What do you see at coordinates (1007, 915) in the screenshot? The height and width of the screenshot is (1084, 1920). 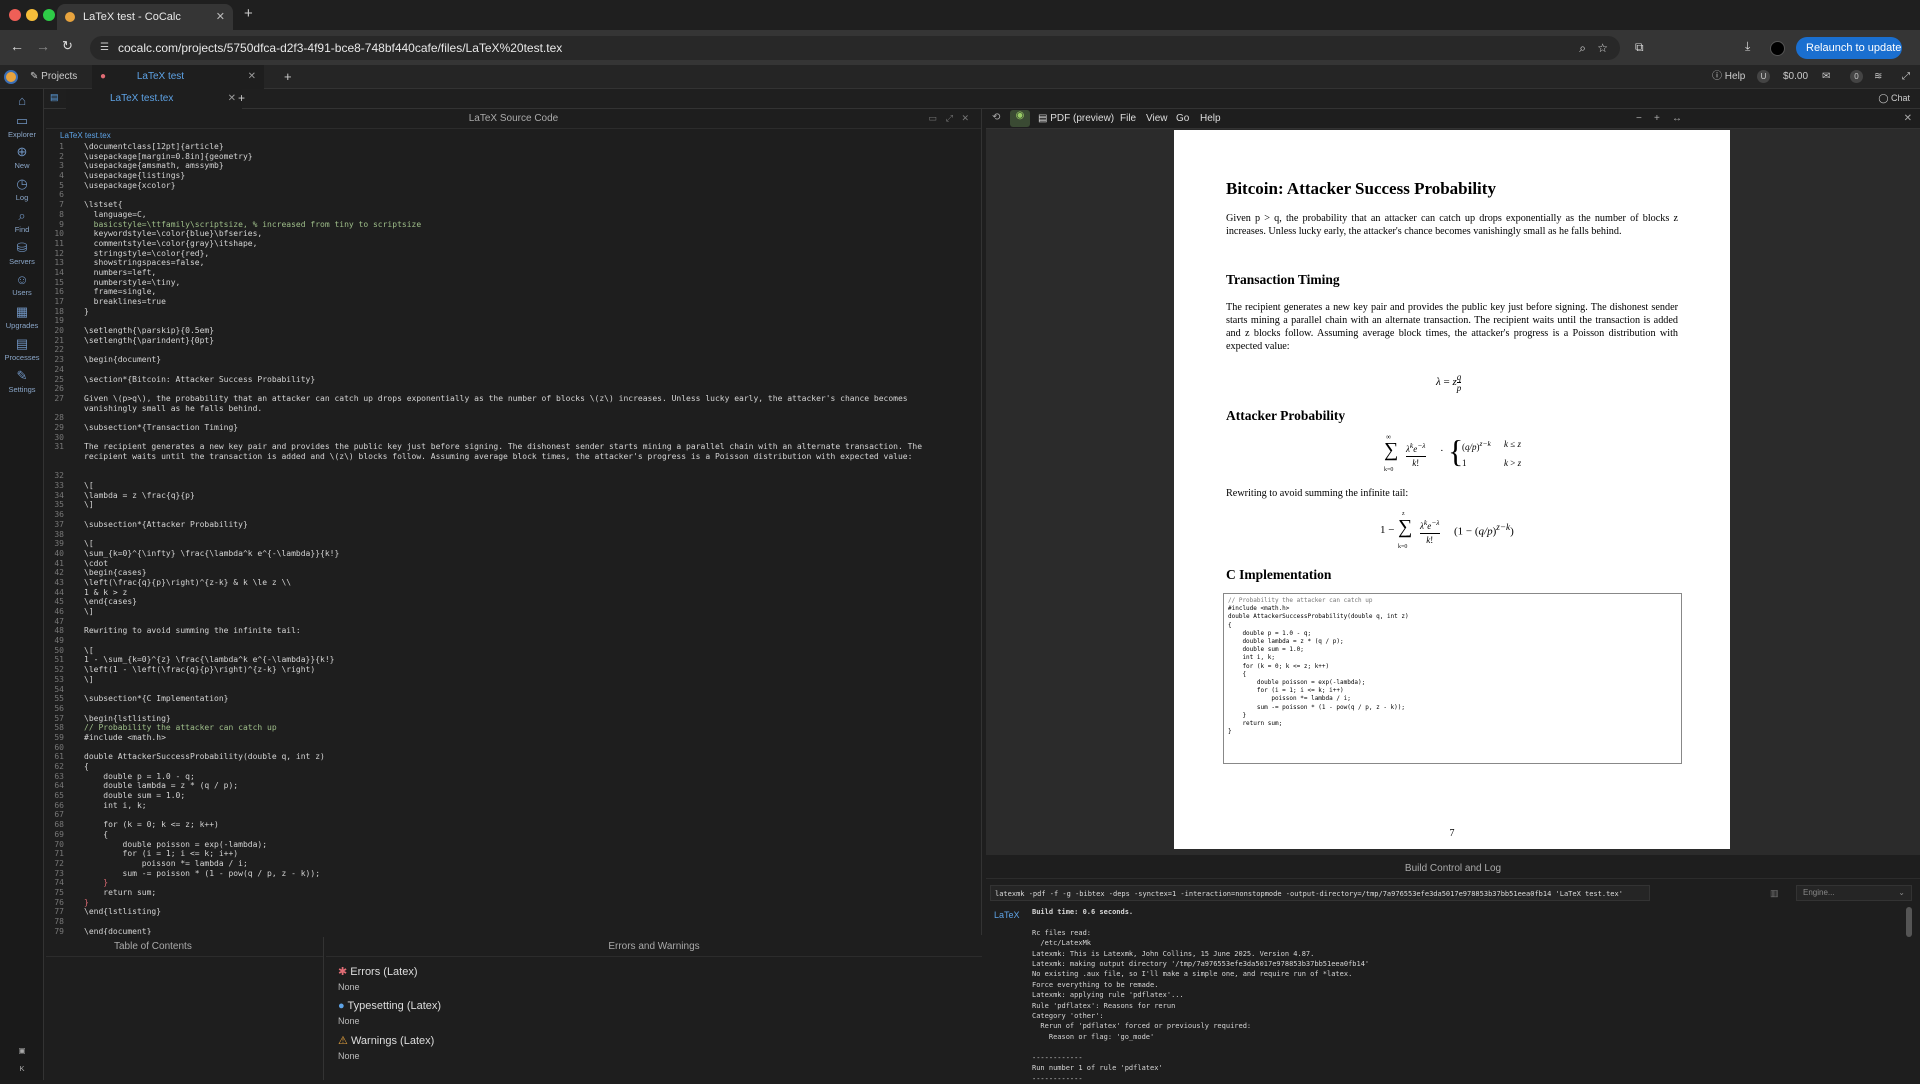 I see `latex-log-tab: LaTeX` at bounding box center [1007, 915].